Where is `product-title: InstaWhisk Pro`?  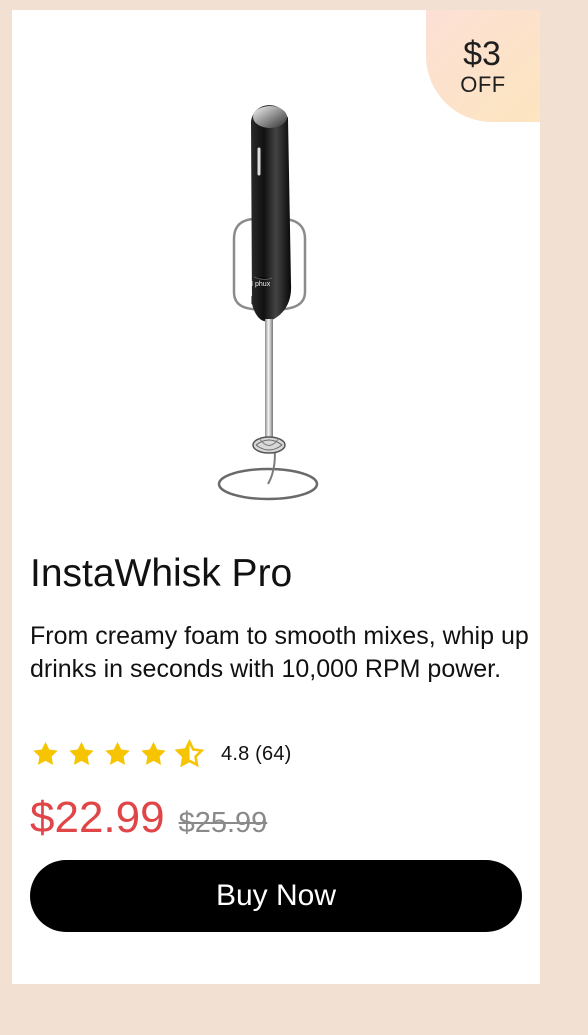
product-title: InstaWhisk Pro is located at coordinates (161, 573).